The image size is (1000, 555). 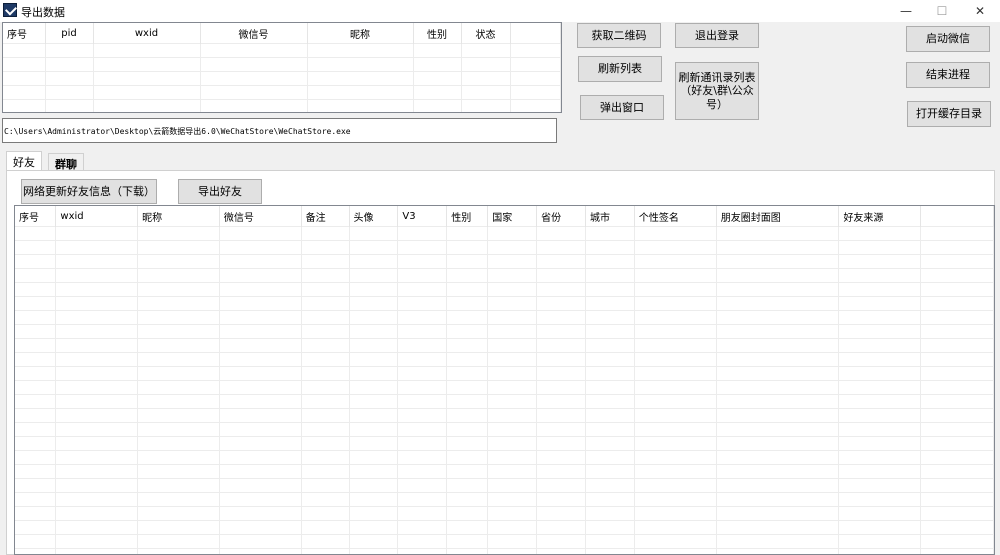 I want to click on column-header: 朋友圈封面图, so click(x=778, y=216).